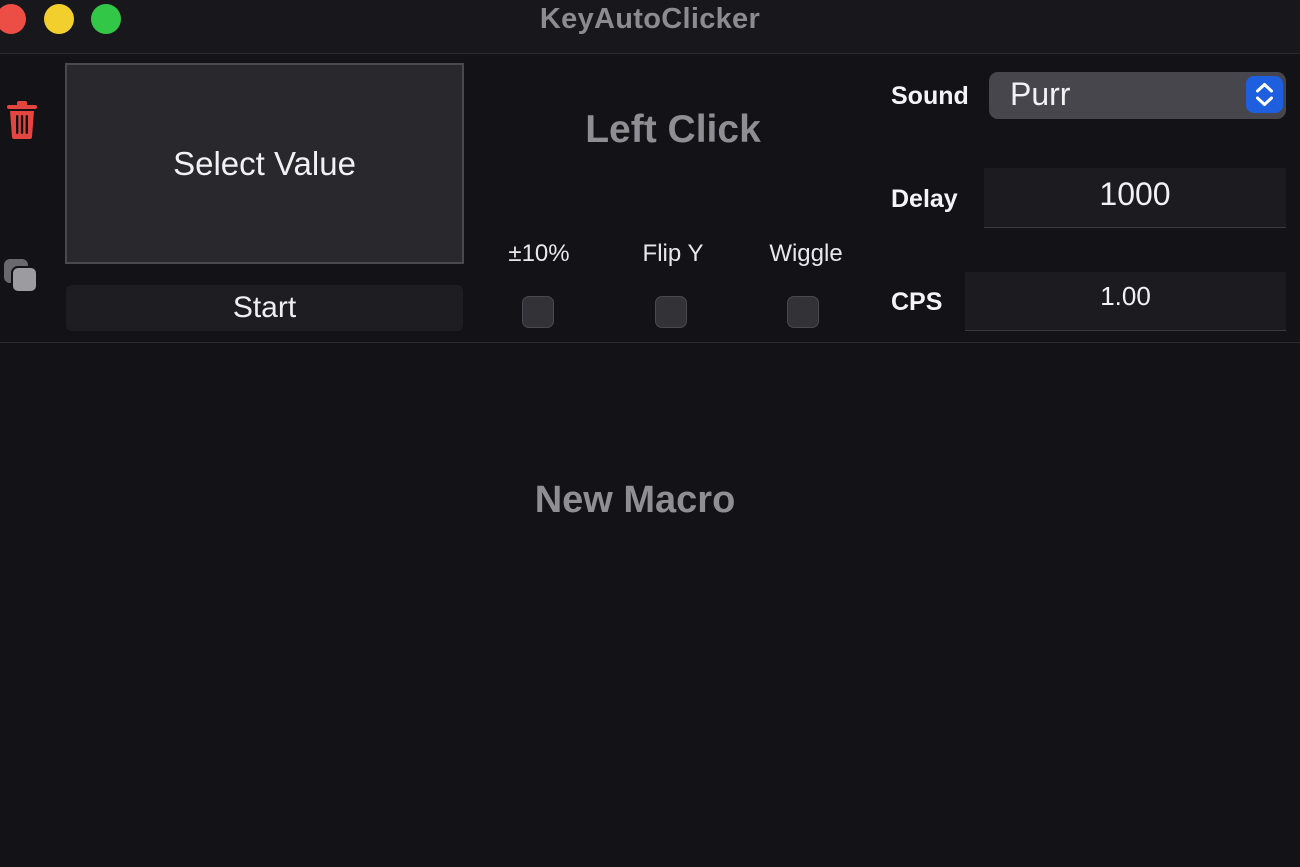 The height and width of the screenshot is (867, 1300). I want to click on select-value-button: Select Value, so click(264, 163).